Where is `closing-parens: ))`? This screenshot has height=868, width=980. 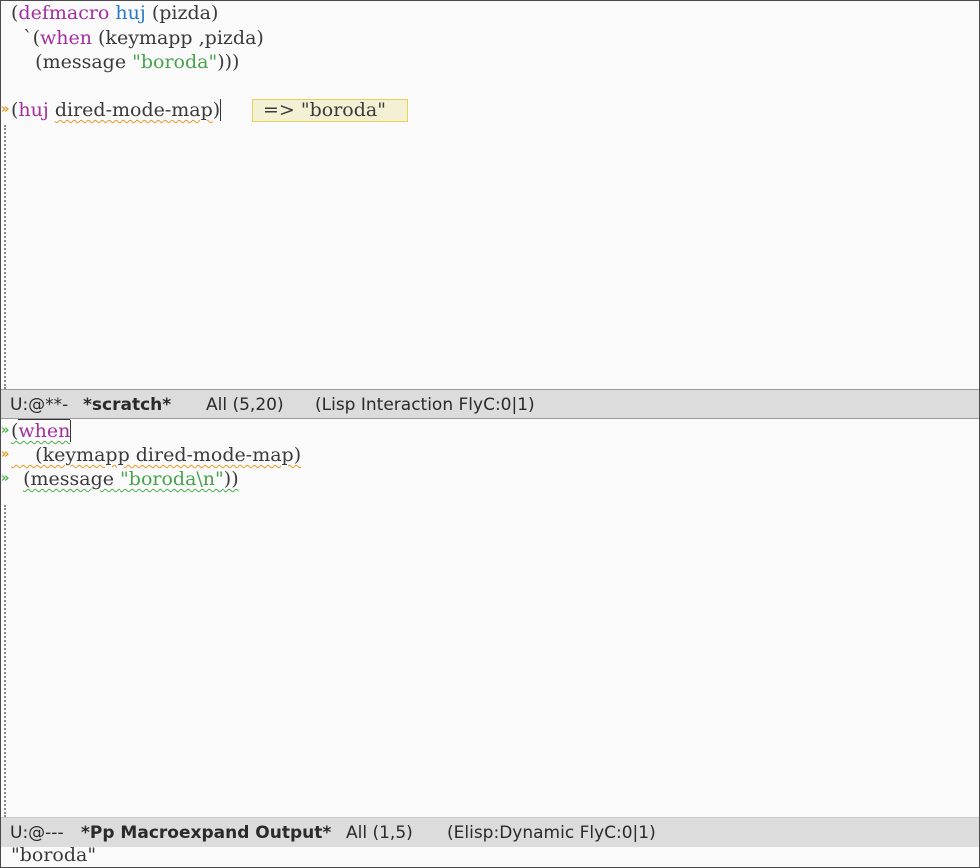 closing-parens: )) is located at coordinates (231, 479).